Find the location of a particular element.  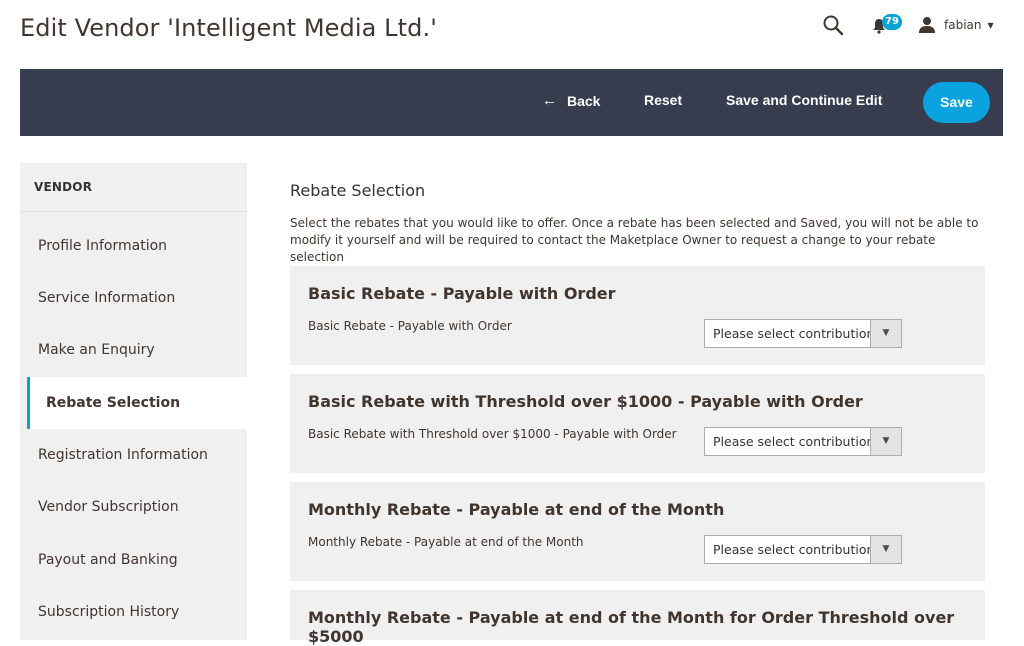

section-title: Rebate Selection is located at coordinates (358, 190).